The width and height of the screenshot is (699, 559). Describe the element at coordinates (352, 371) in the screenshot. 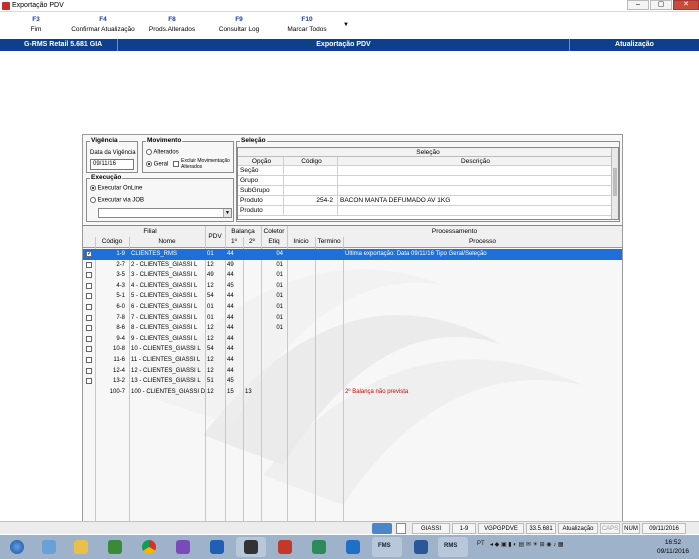

I see `table-row: 12-4 12 - CLIENTES_GIASSI L 12 44` at that location.